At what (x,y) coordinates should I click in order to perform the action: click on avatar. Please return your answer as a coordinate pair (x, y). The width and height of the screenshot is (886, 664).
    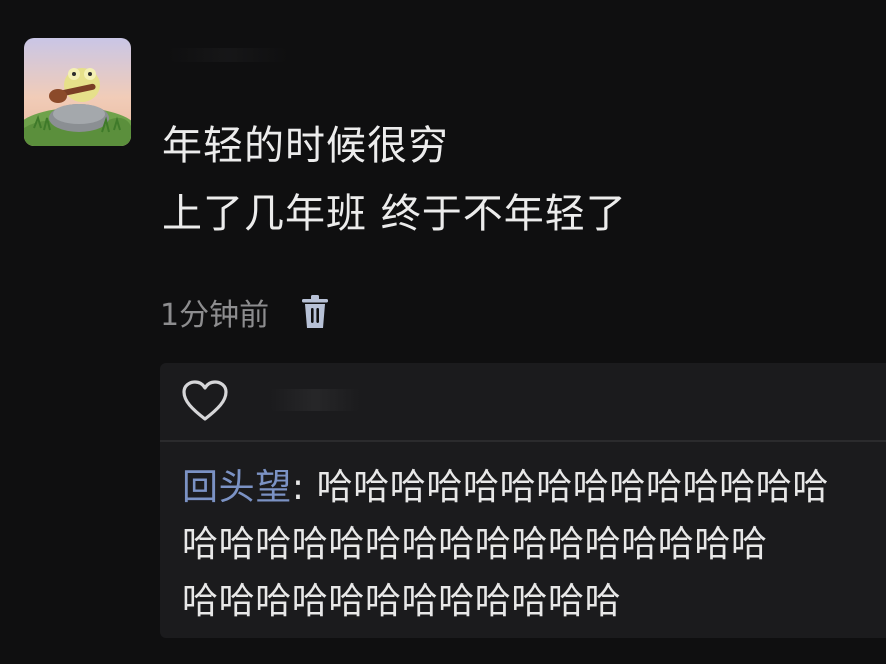
    Looking at the image, I should click on (77, 92).